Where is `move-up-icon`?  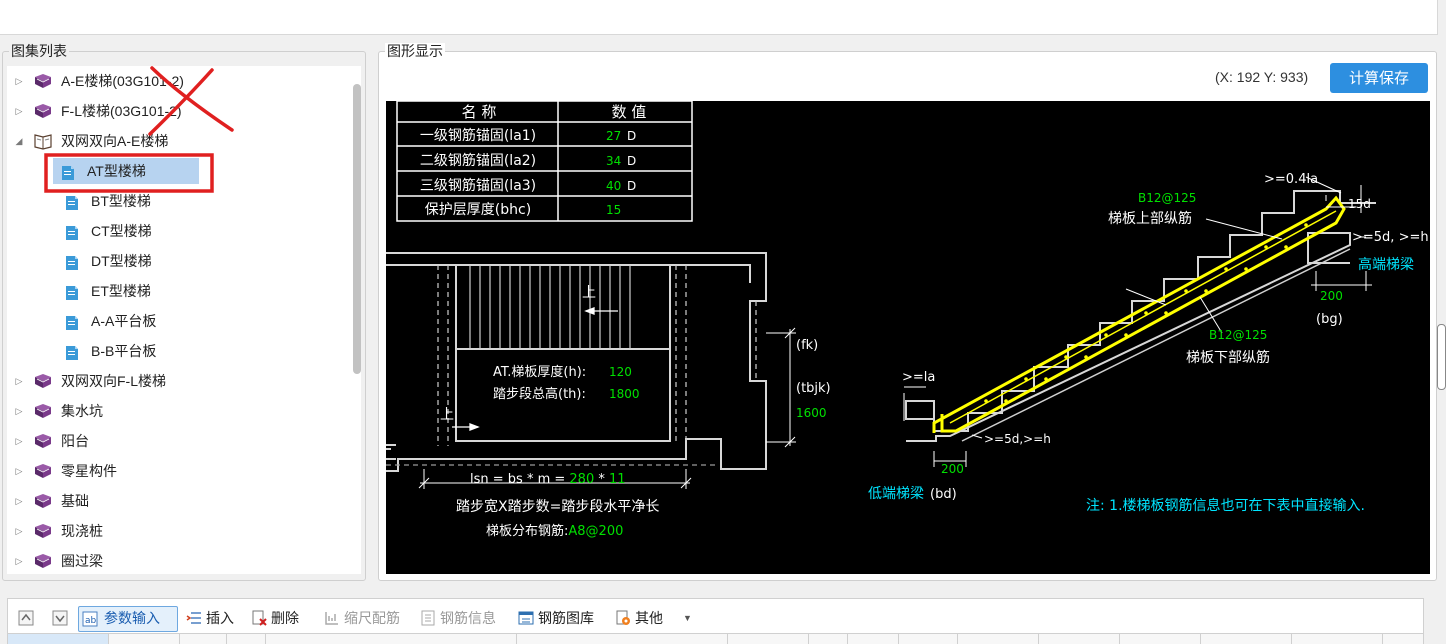
move-up-icon is located at coordinates (26, 618).